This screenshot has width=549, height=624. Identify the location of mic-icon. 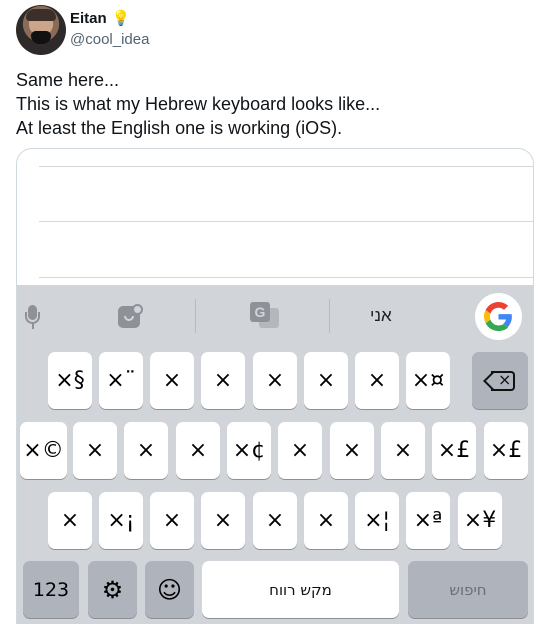
(32, 317).